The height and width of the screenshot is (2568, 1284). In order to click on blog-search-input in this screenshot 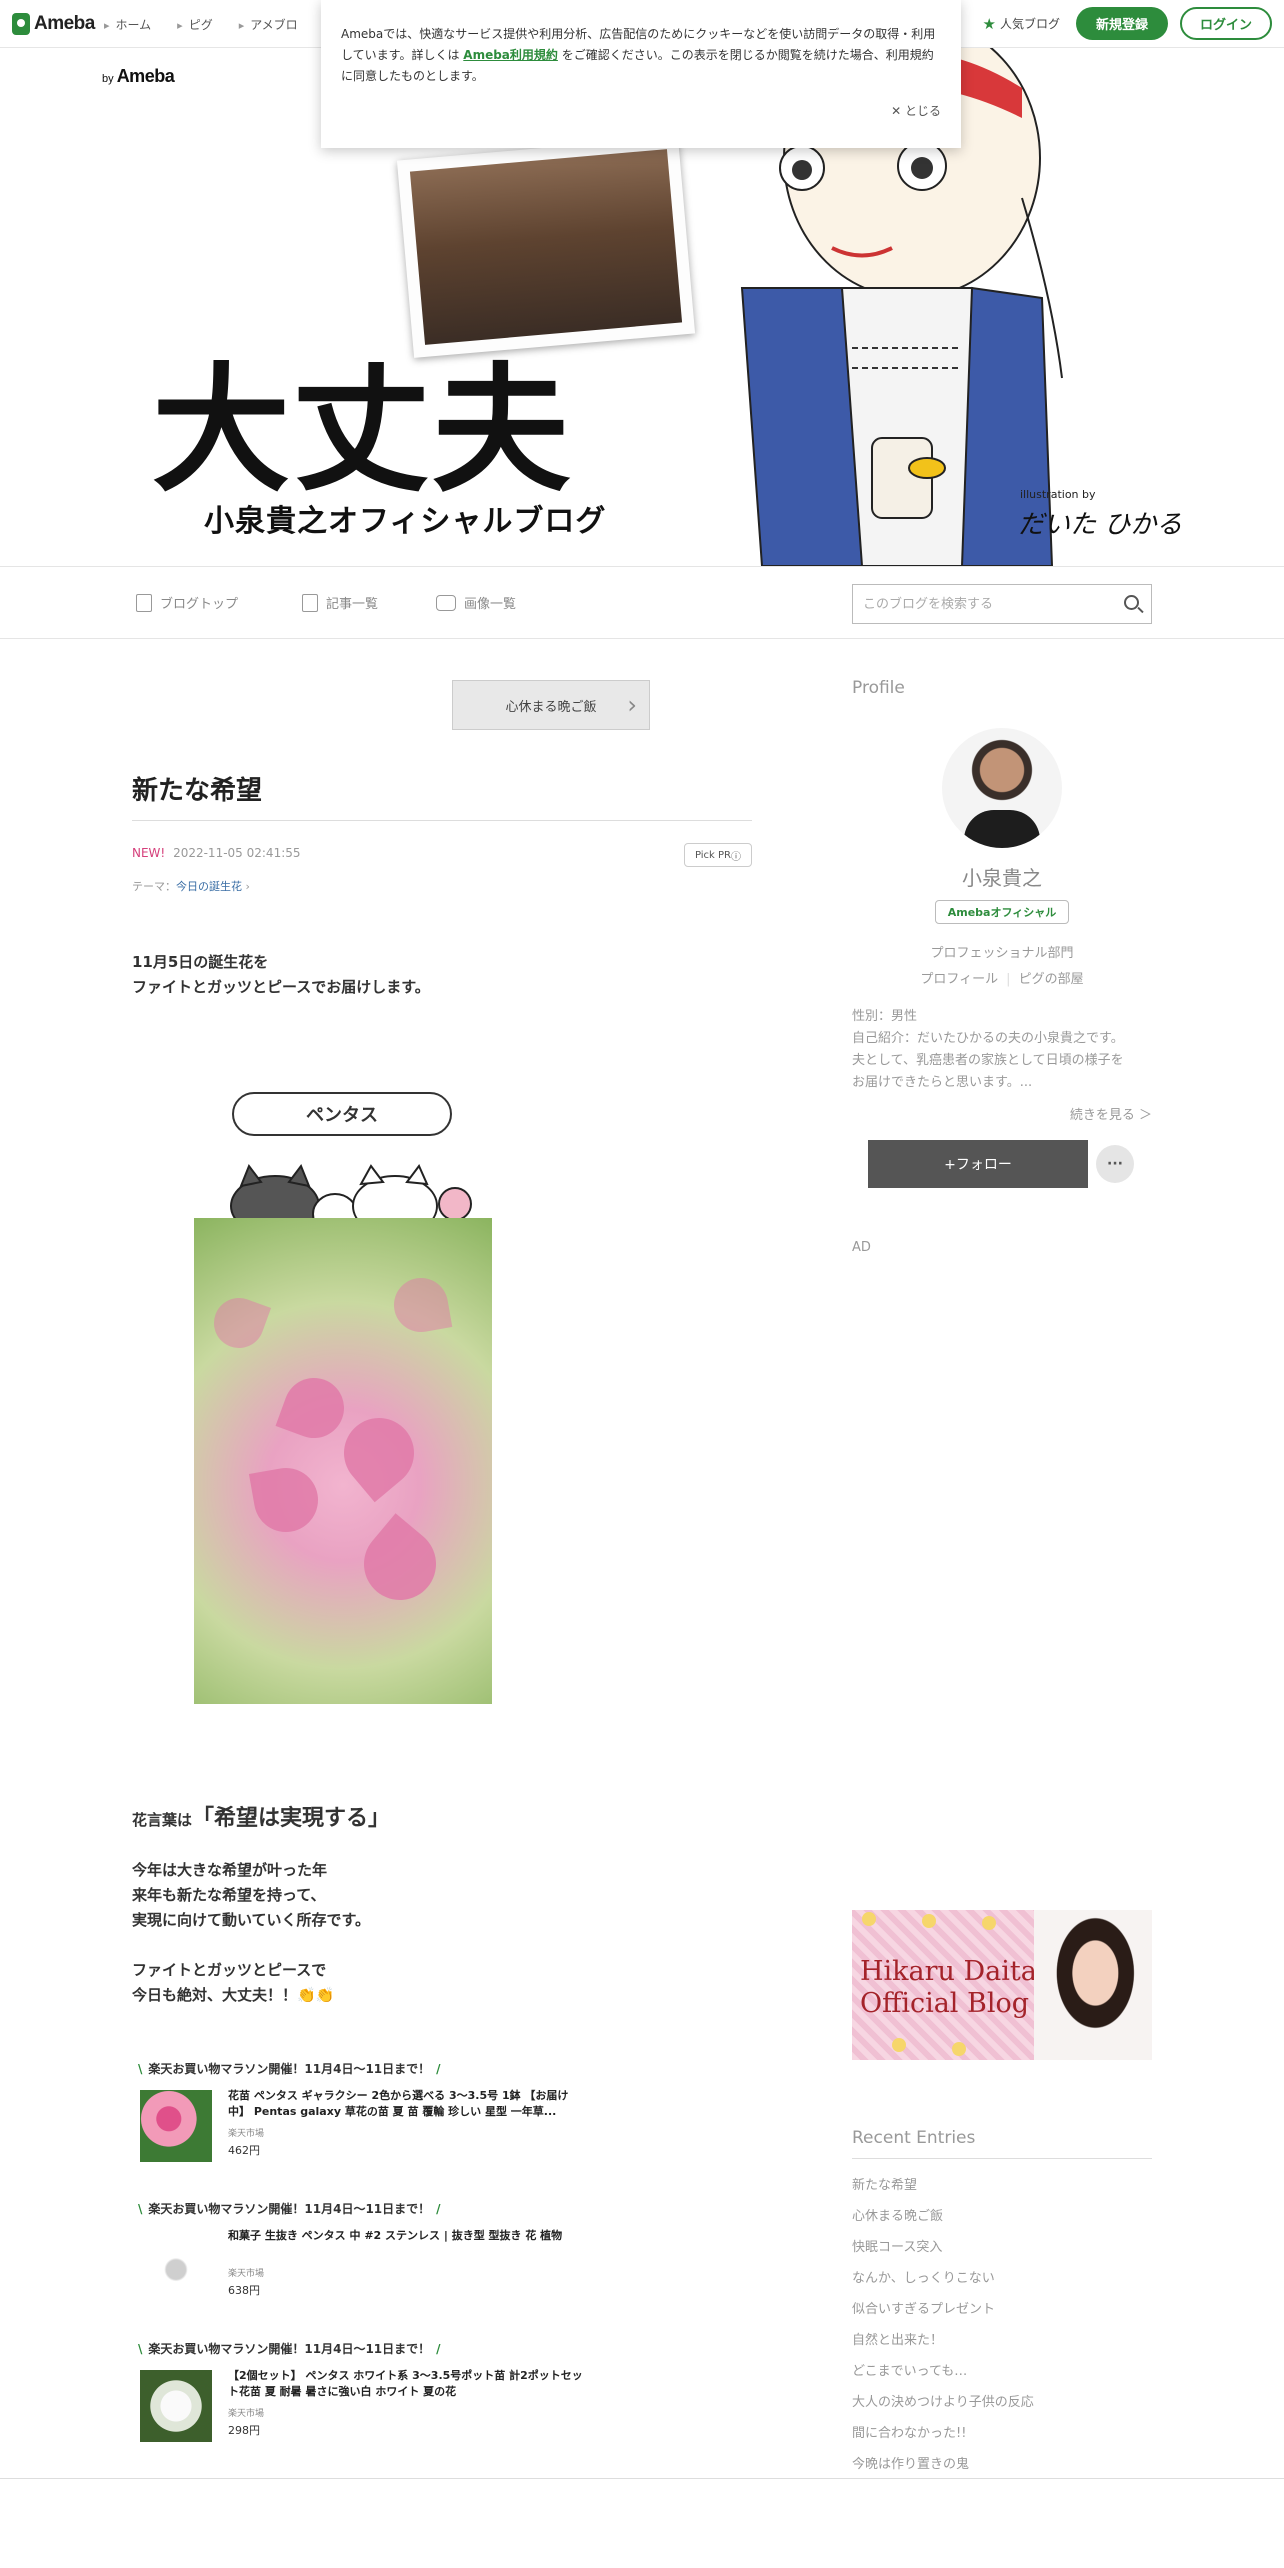, I will do `click(978, 604)`.